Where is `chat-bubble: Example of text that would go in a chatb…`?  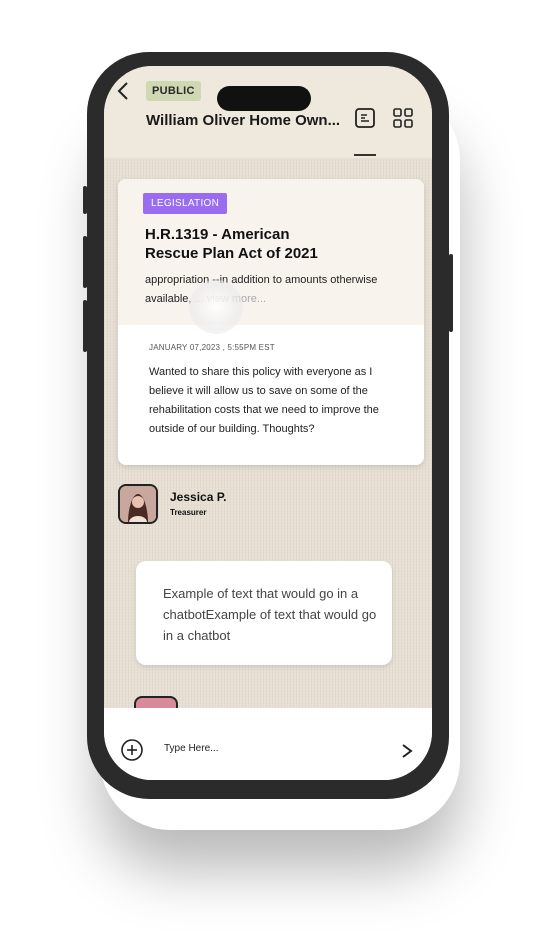 chat-bubble: Example of text that would go in a chatb… is located at coordinates (264, 613).